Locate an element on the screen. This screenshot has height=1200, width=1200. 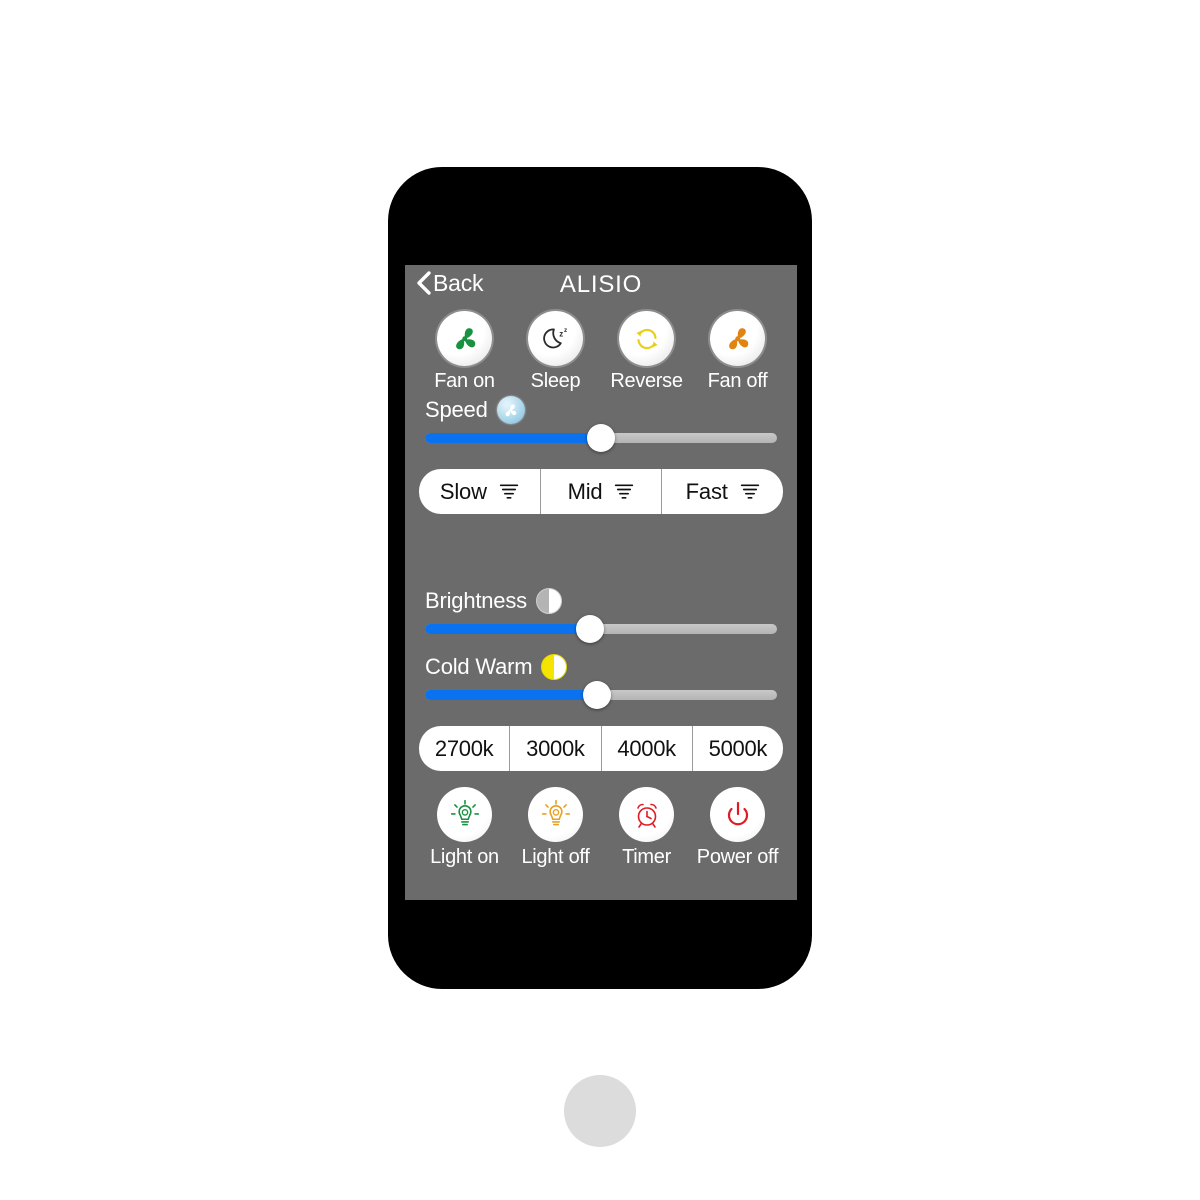
speed-header: Speed is located at coordinates (601, 410).